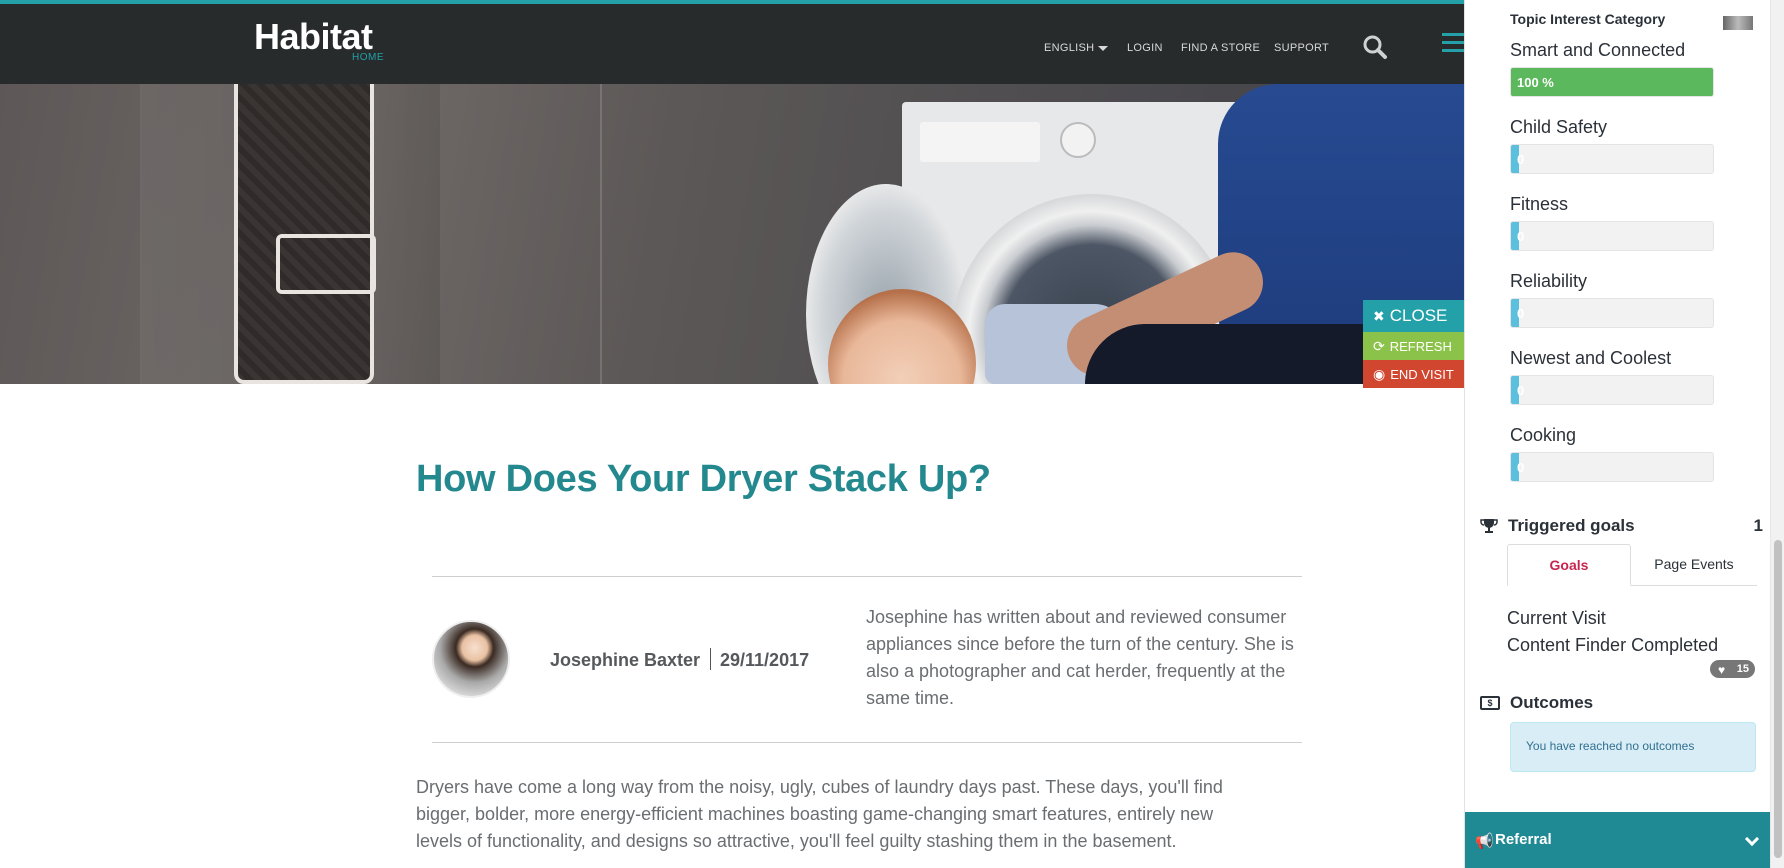 Image resolution: width=1784 pixels, height=868 pixels. I want to click on article-title: How Does Your Dryer Stack Up?, so click(703, 479).